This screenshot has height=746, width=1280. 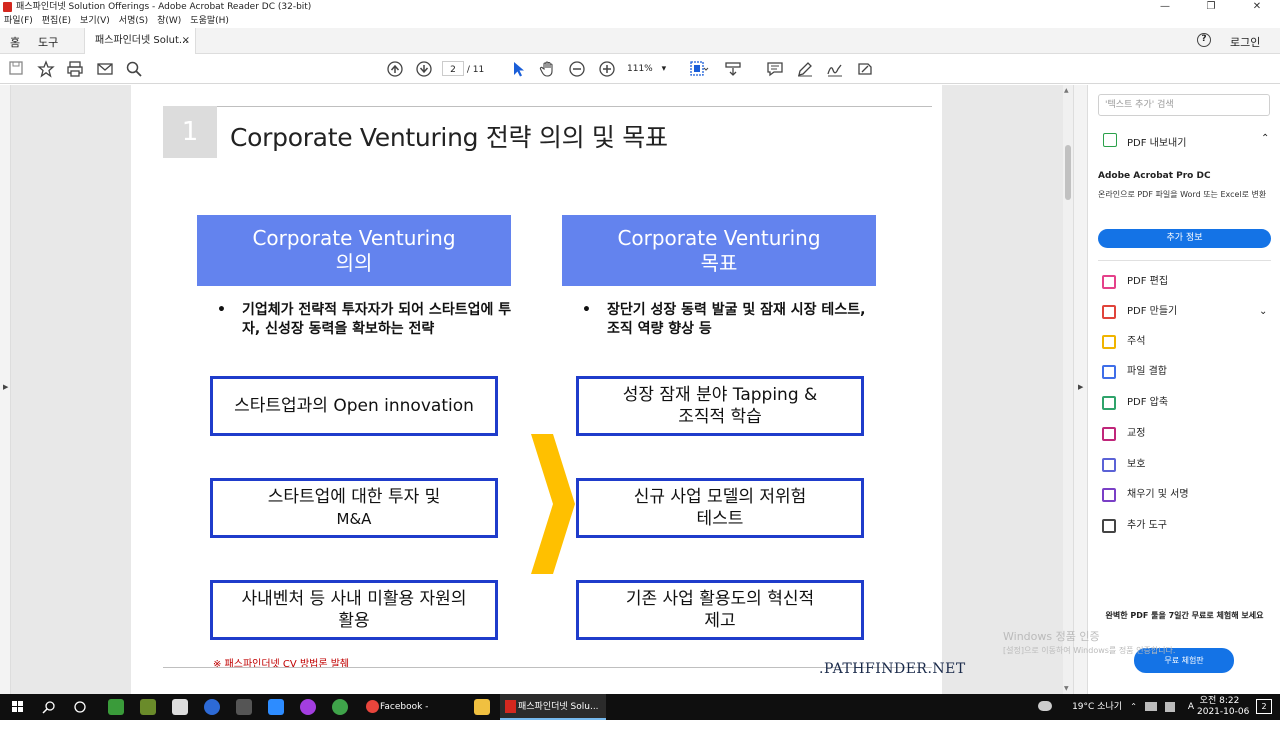 I want to click on main-toolbar: 2 / 11 111% ▾, so click(x=640, y=69).